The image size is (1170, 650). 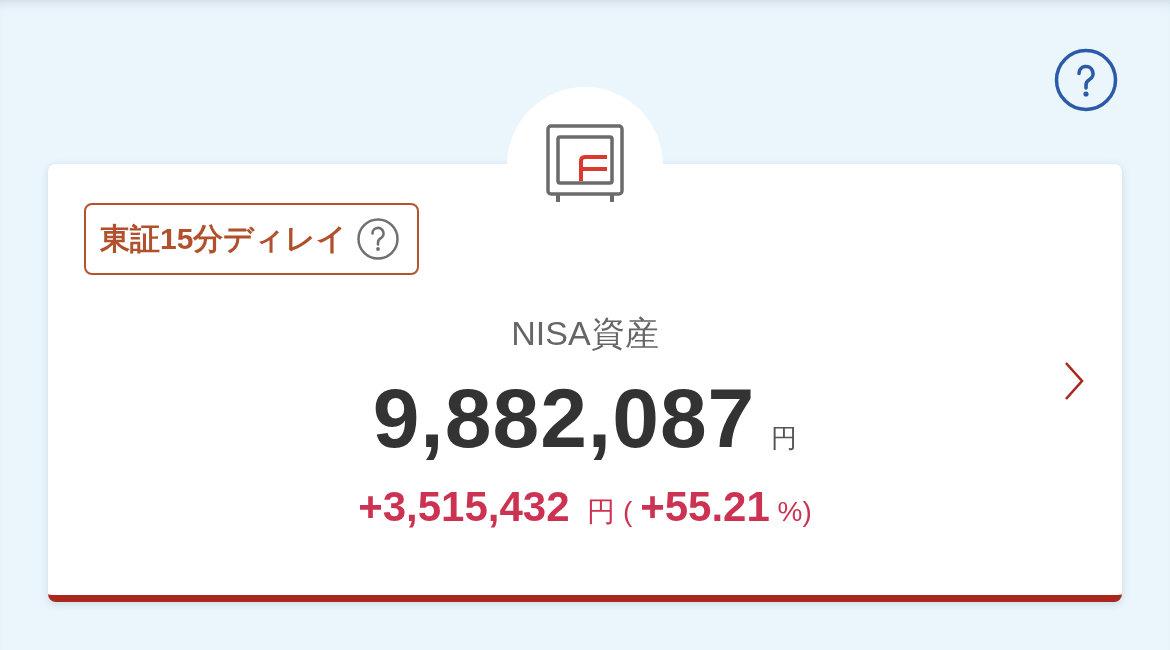 I want to click on currency-unit: 円, so click(x=784, y=438).